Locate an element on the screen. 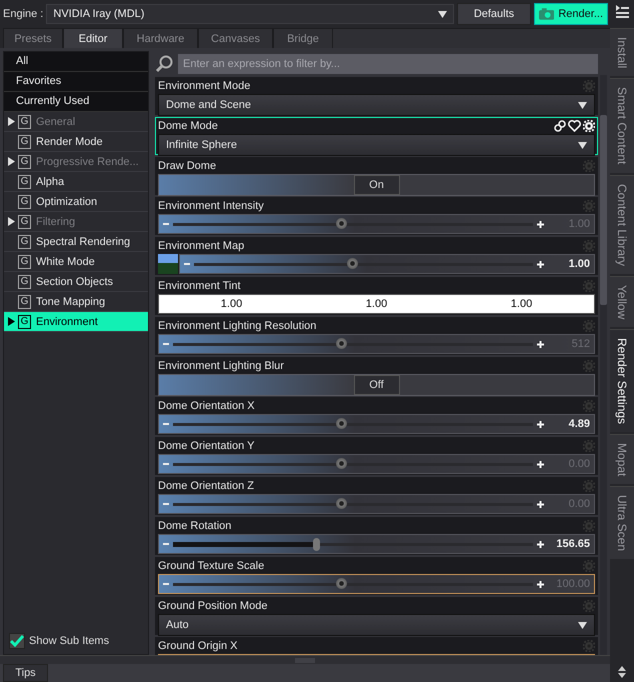 The width and height of the screenshot is (634, 682). property-label: Environment Mode is located at coordinates (204, 86).